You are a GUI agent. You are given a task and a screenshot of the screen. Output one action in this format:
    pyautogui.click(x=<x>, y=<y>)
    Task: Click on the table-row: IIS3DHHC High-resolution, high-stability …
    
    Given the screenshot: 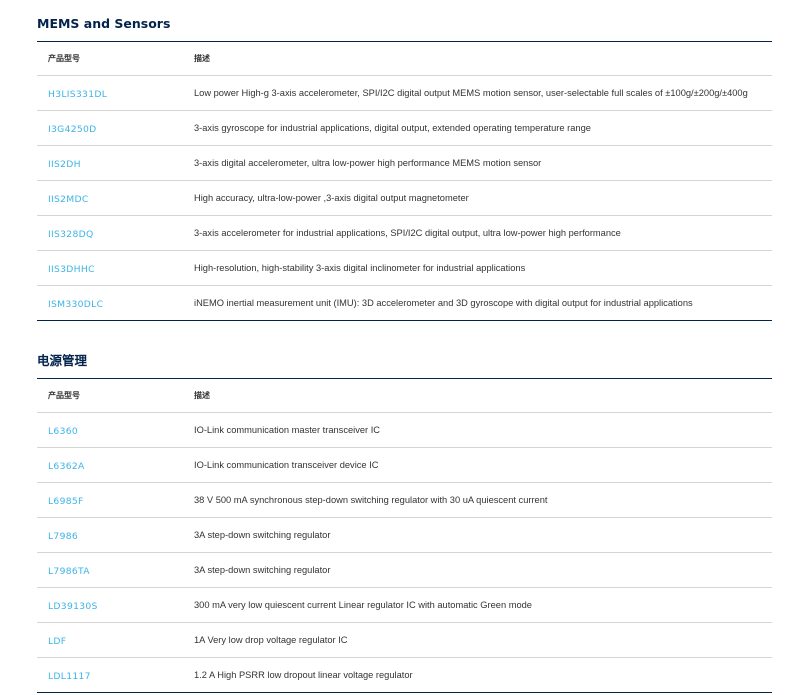 What is the action you would take?
    pyautogui.click(x=404, y=268)
    